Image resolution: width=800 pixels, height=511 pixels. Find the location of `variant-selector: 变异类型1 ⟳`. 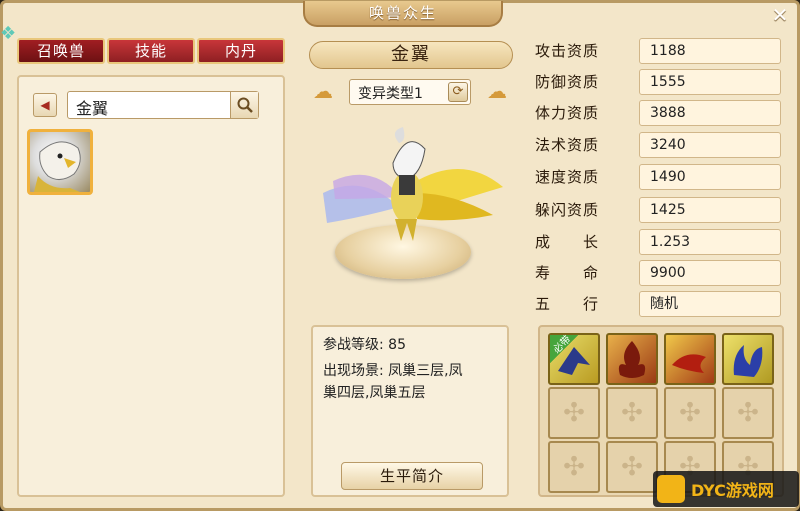

variant-selector: 变异类型1 ⟳ is located at coordinates (410, 92).